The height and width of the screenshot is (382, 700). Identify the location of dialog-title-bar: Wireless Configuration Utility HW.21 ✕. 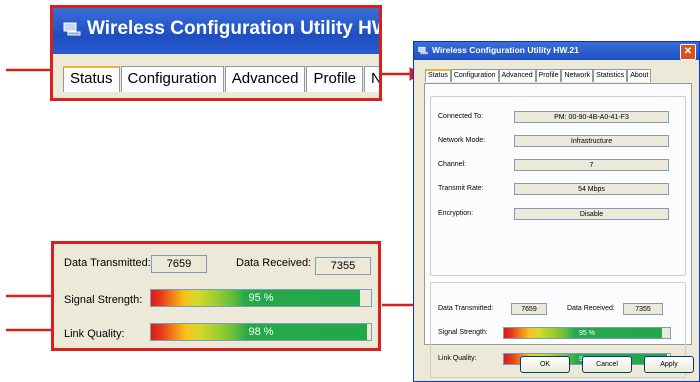
(556, 51).